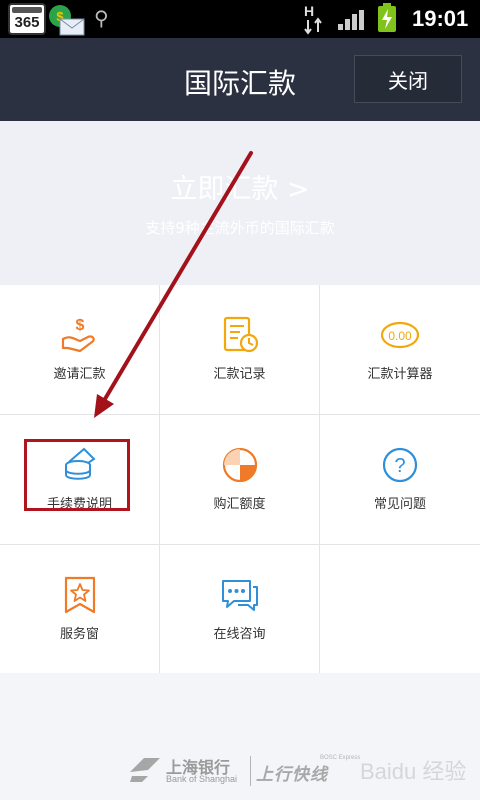 This screenshot has height=800, width=480. Describe the element at coordinates (79, 595) in the screenshot. I see `star-bookmark-icon` at that location.